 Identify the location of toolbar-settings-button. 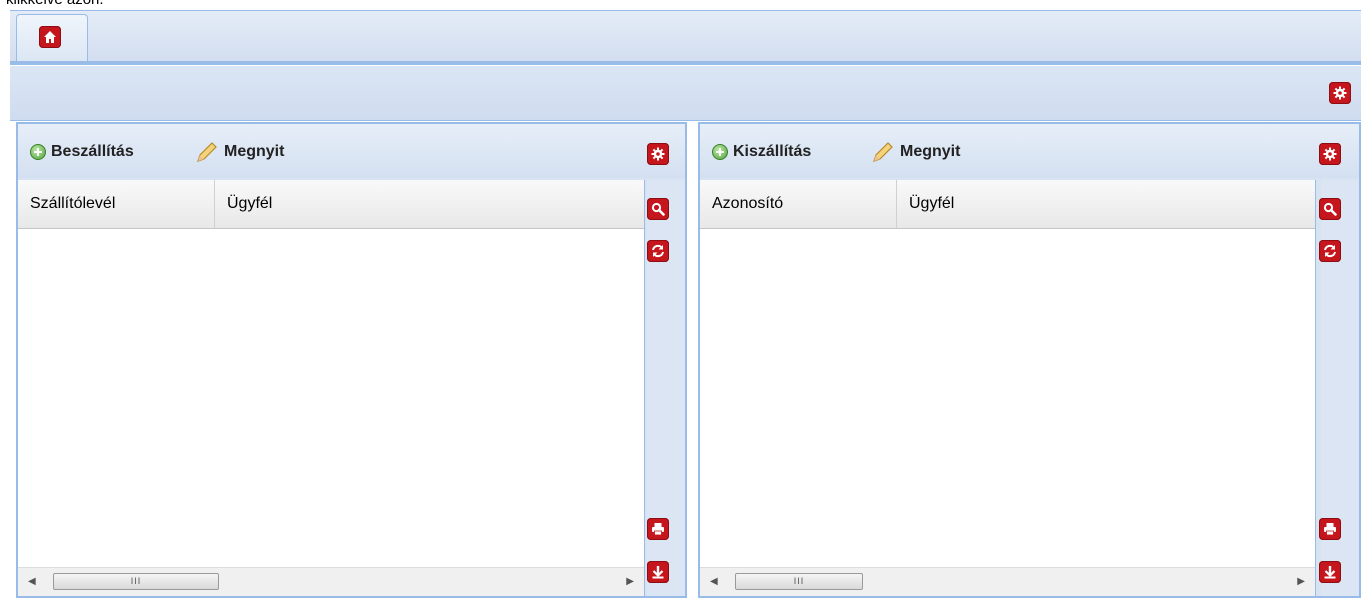
(1340, 93).